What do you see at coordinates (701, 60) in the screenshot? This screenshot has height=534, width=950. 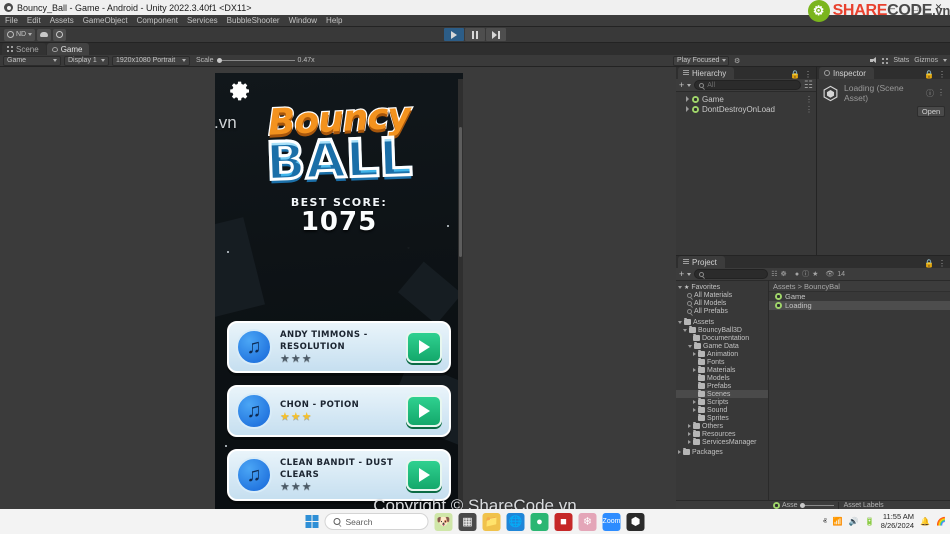 I see `play-mode-dropdown: Play Focused` at bounding box center [701, 60].